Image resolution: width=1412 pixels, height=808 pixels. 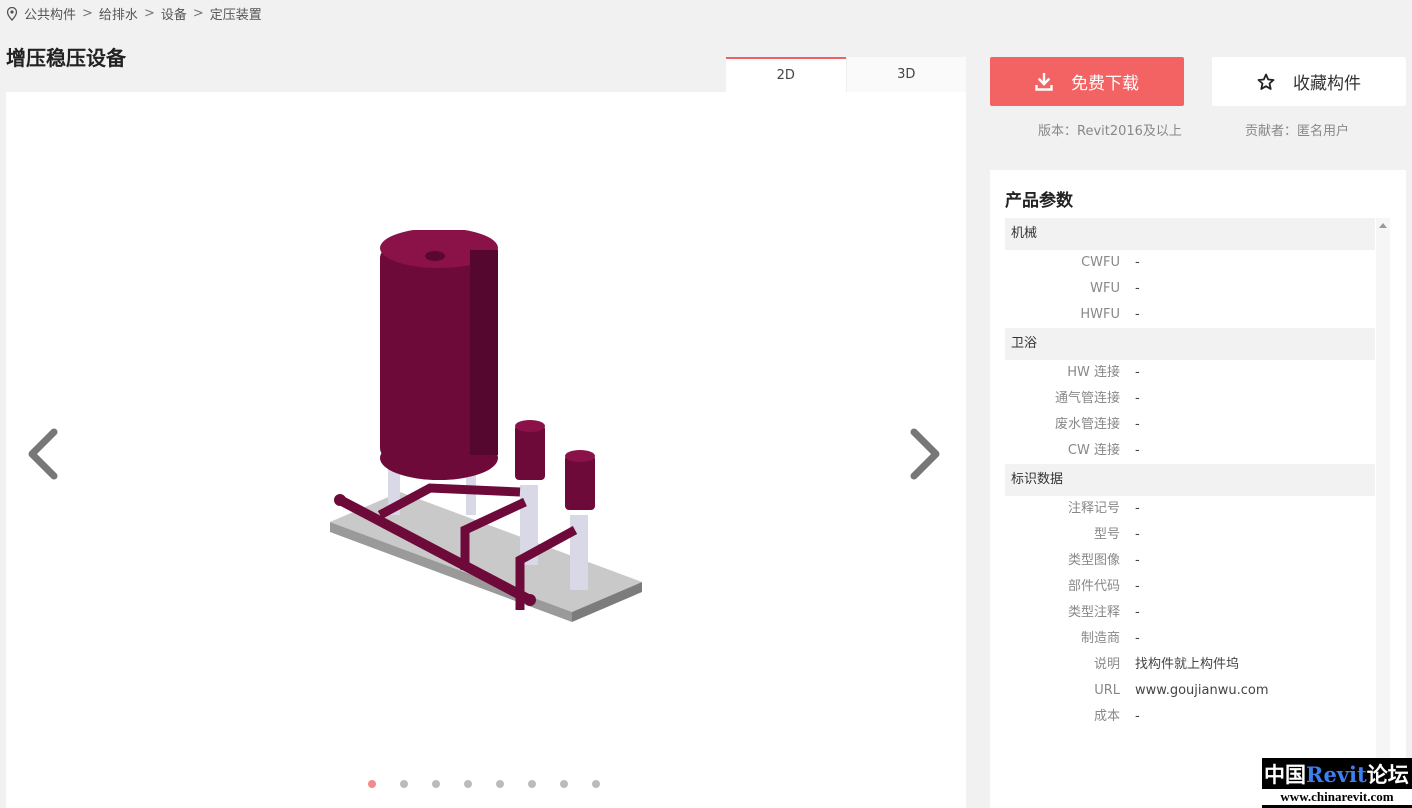 I want to click on tab-3d: 3D, so click(x=905, y=74).